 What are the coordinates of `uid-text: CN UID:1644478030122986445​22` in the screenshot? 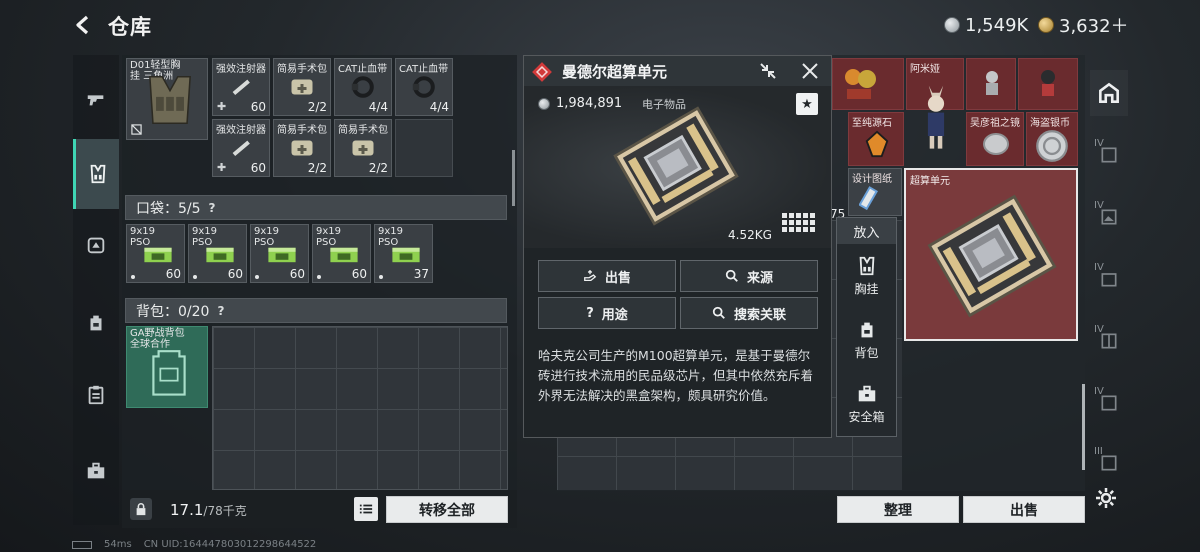 It's located at (230, 544).